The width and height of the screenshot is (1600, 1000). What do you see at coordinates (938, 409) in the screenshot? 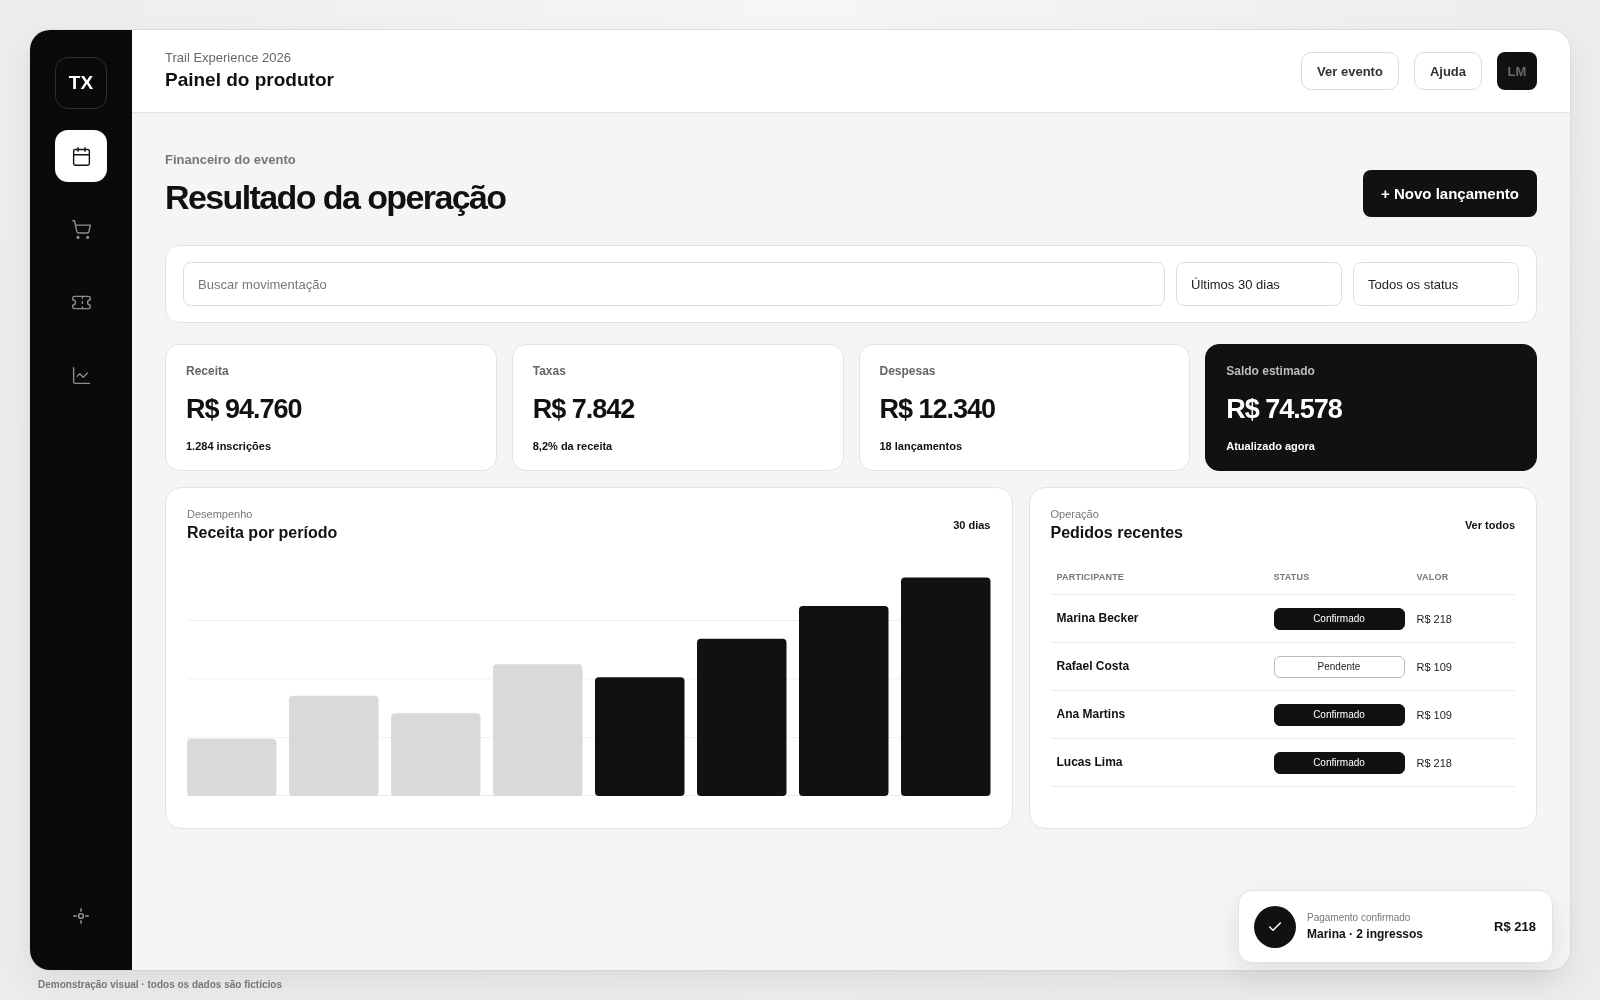
I see `stat-value: R$ 12.340` at bounding box center [938, 409].